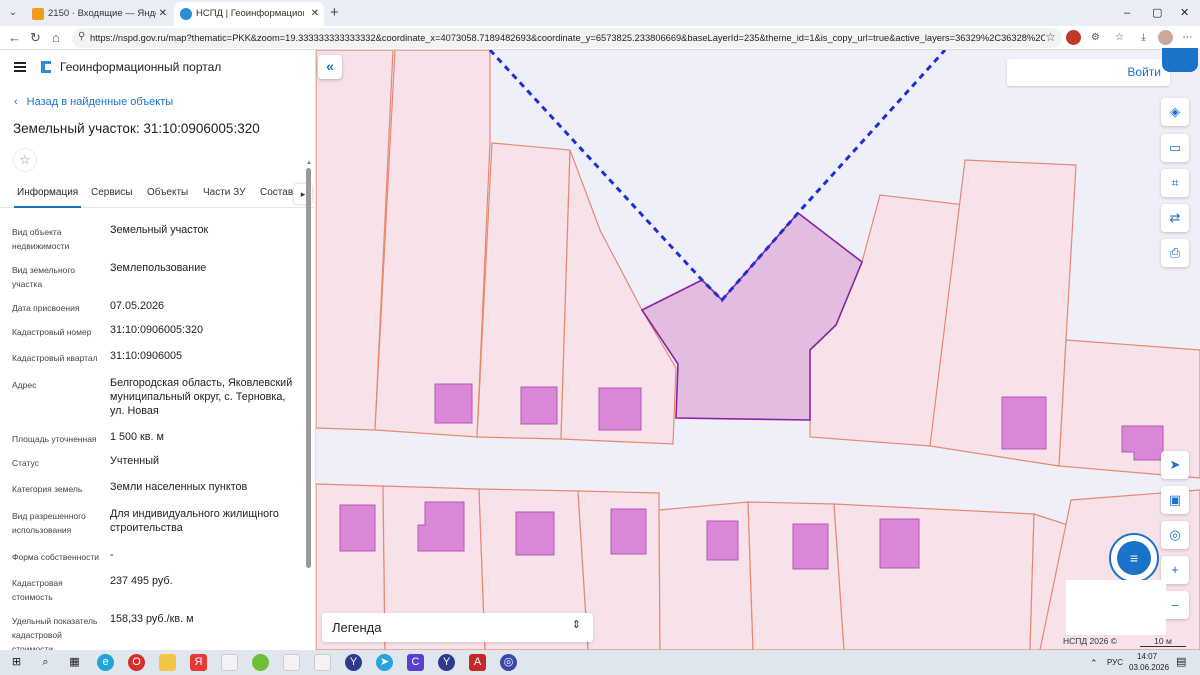  Describe the element at coordinates (384, 662) in the screenshot. I see `telegram-icon: ➤` at that location.